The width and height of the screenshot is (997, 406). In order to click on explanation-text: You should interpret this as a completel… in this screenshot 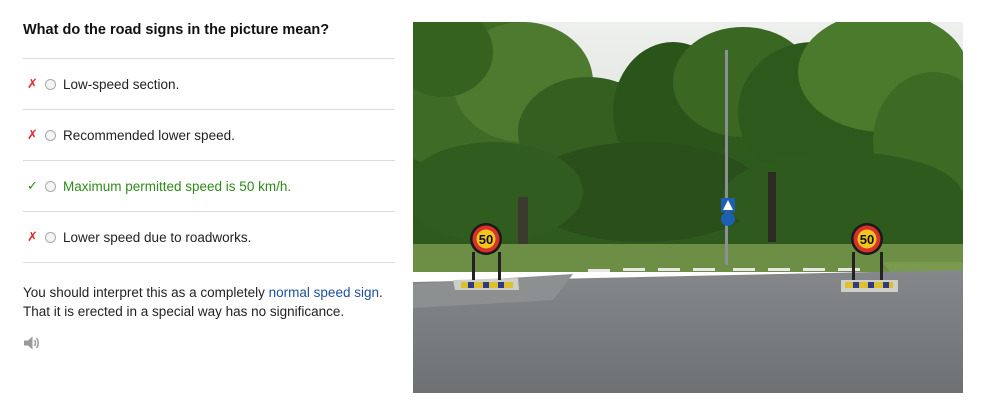, I will do `click(213, 302)`.